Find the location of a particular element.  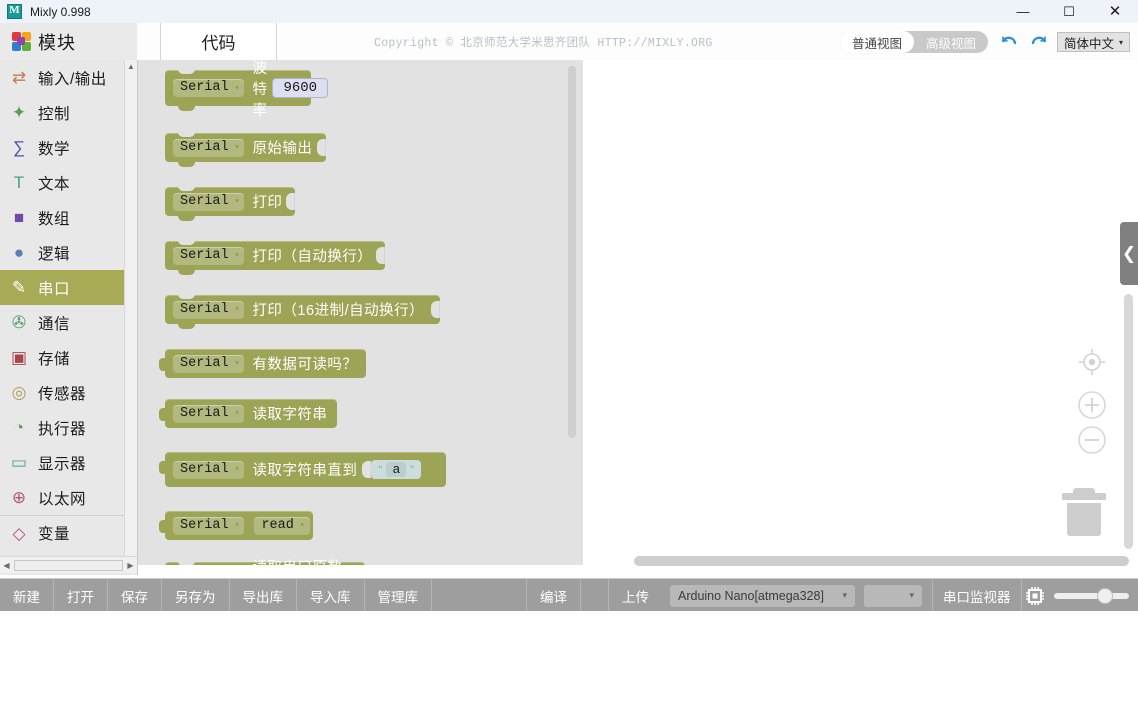

sidebar-item-label: 输入/输出 is located at coordinates (72, 79).